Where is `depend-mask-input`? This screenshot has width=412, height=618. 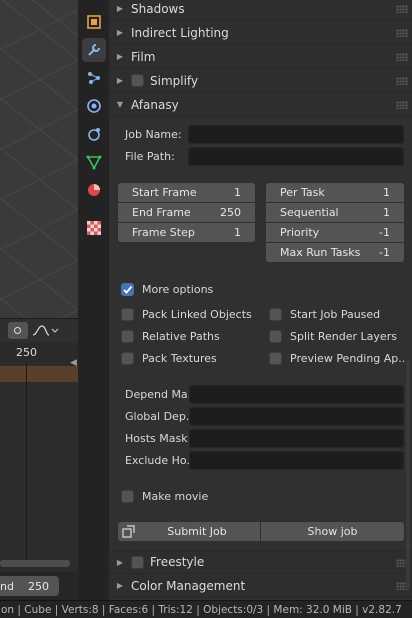
depend-mask-input is located at coordinates (296, 394).